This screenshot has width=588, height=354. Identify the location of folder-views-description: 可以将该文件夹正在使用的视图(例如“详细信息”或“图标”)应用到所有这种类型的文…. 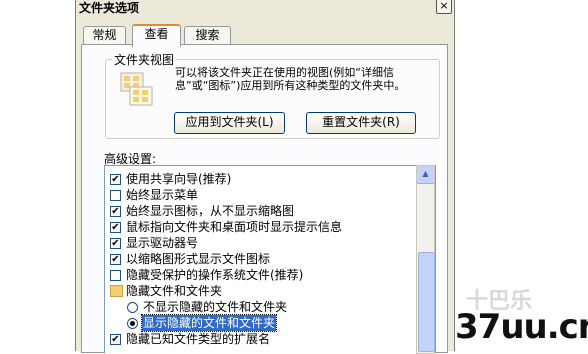
(290, 79).